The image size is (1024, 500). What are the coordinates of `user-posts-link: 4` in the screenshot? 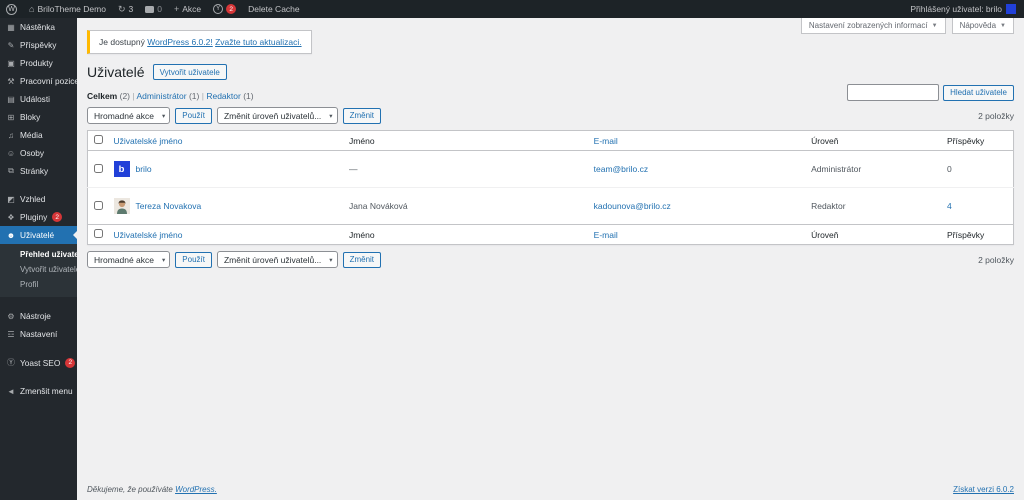 It's located at (949, 206).